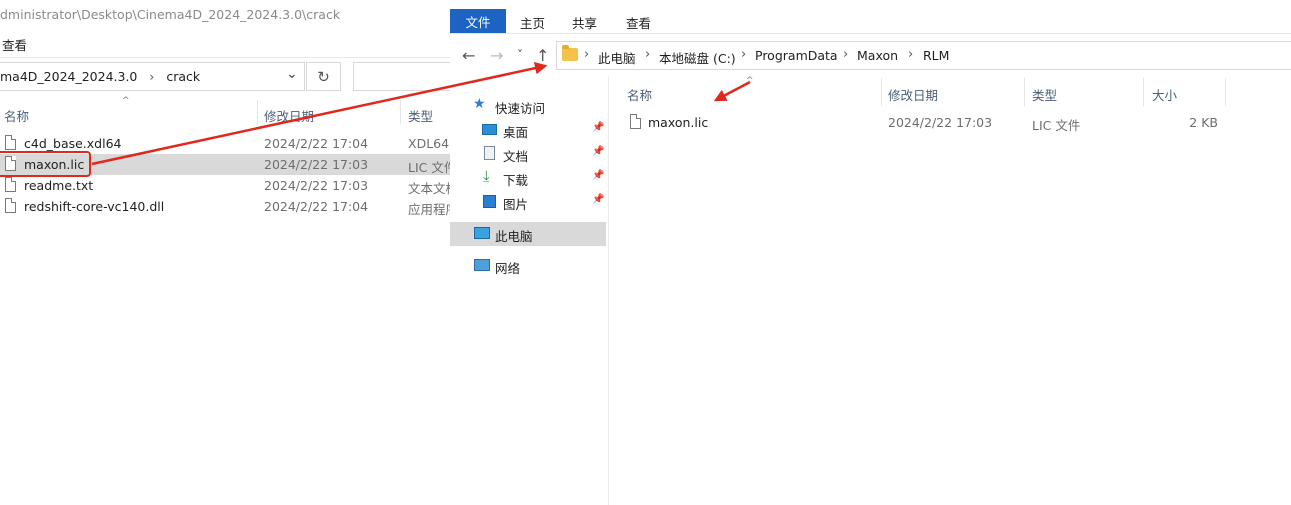 This screenshot has width=1291, height=505. I want to click on nav-item-desktop: 桌面 📌, so click(528, 130).